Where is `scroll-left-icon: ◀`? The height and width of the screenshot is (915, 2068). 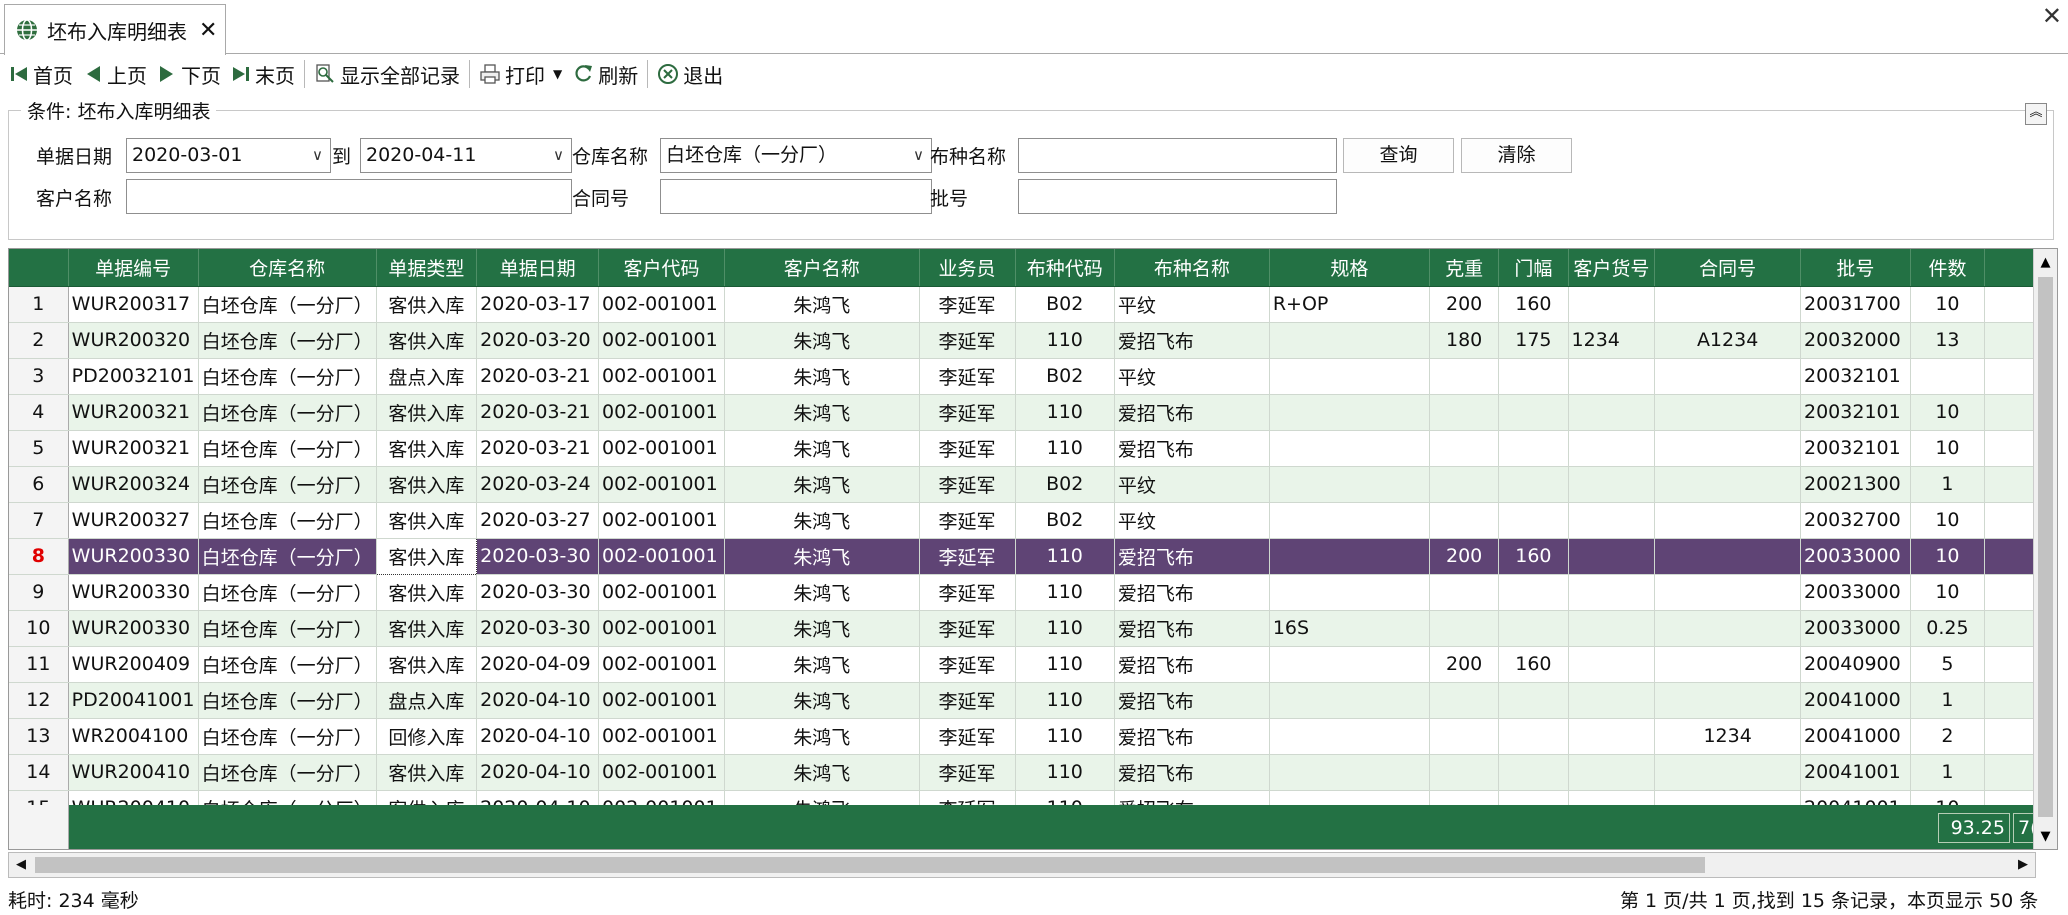
scroll-left-icon: ◀ is located at coordinates (21, 865).